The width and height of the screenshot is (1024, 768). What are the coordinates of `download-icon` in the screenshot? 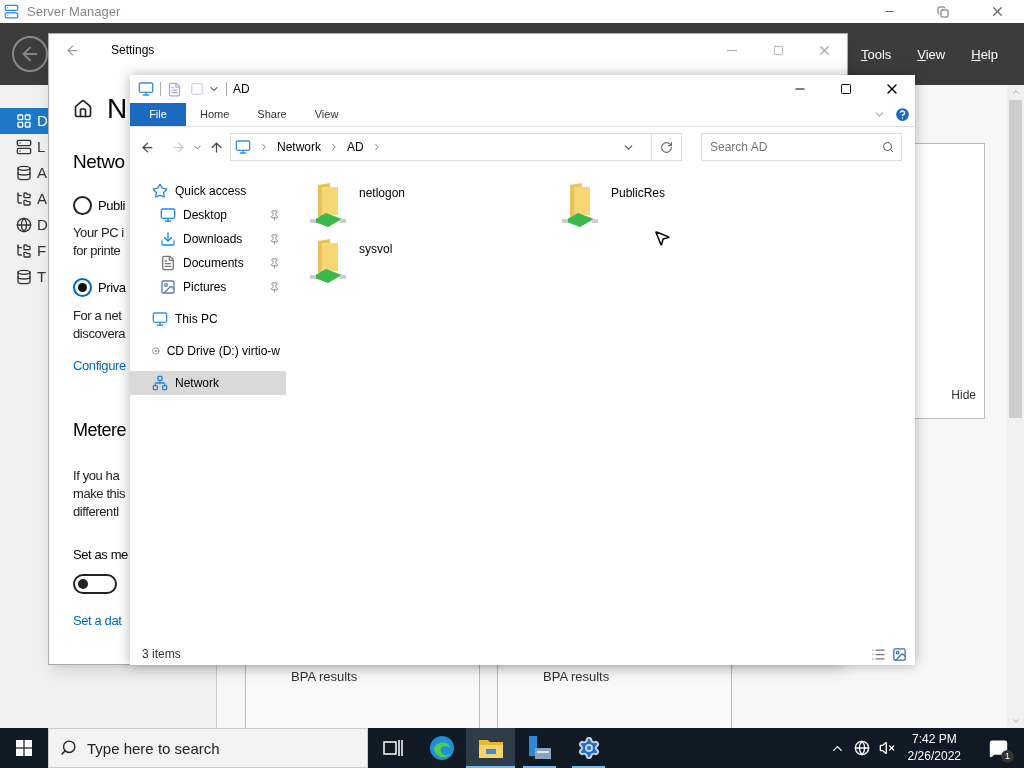 It's located at (168, 239).